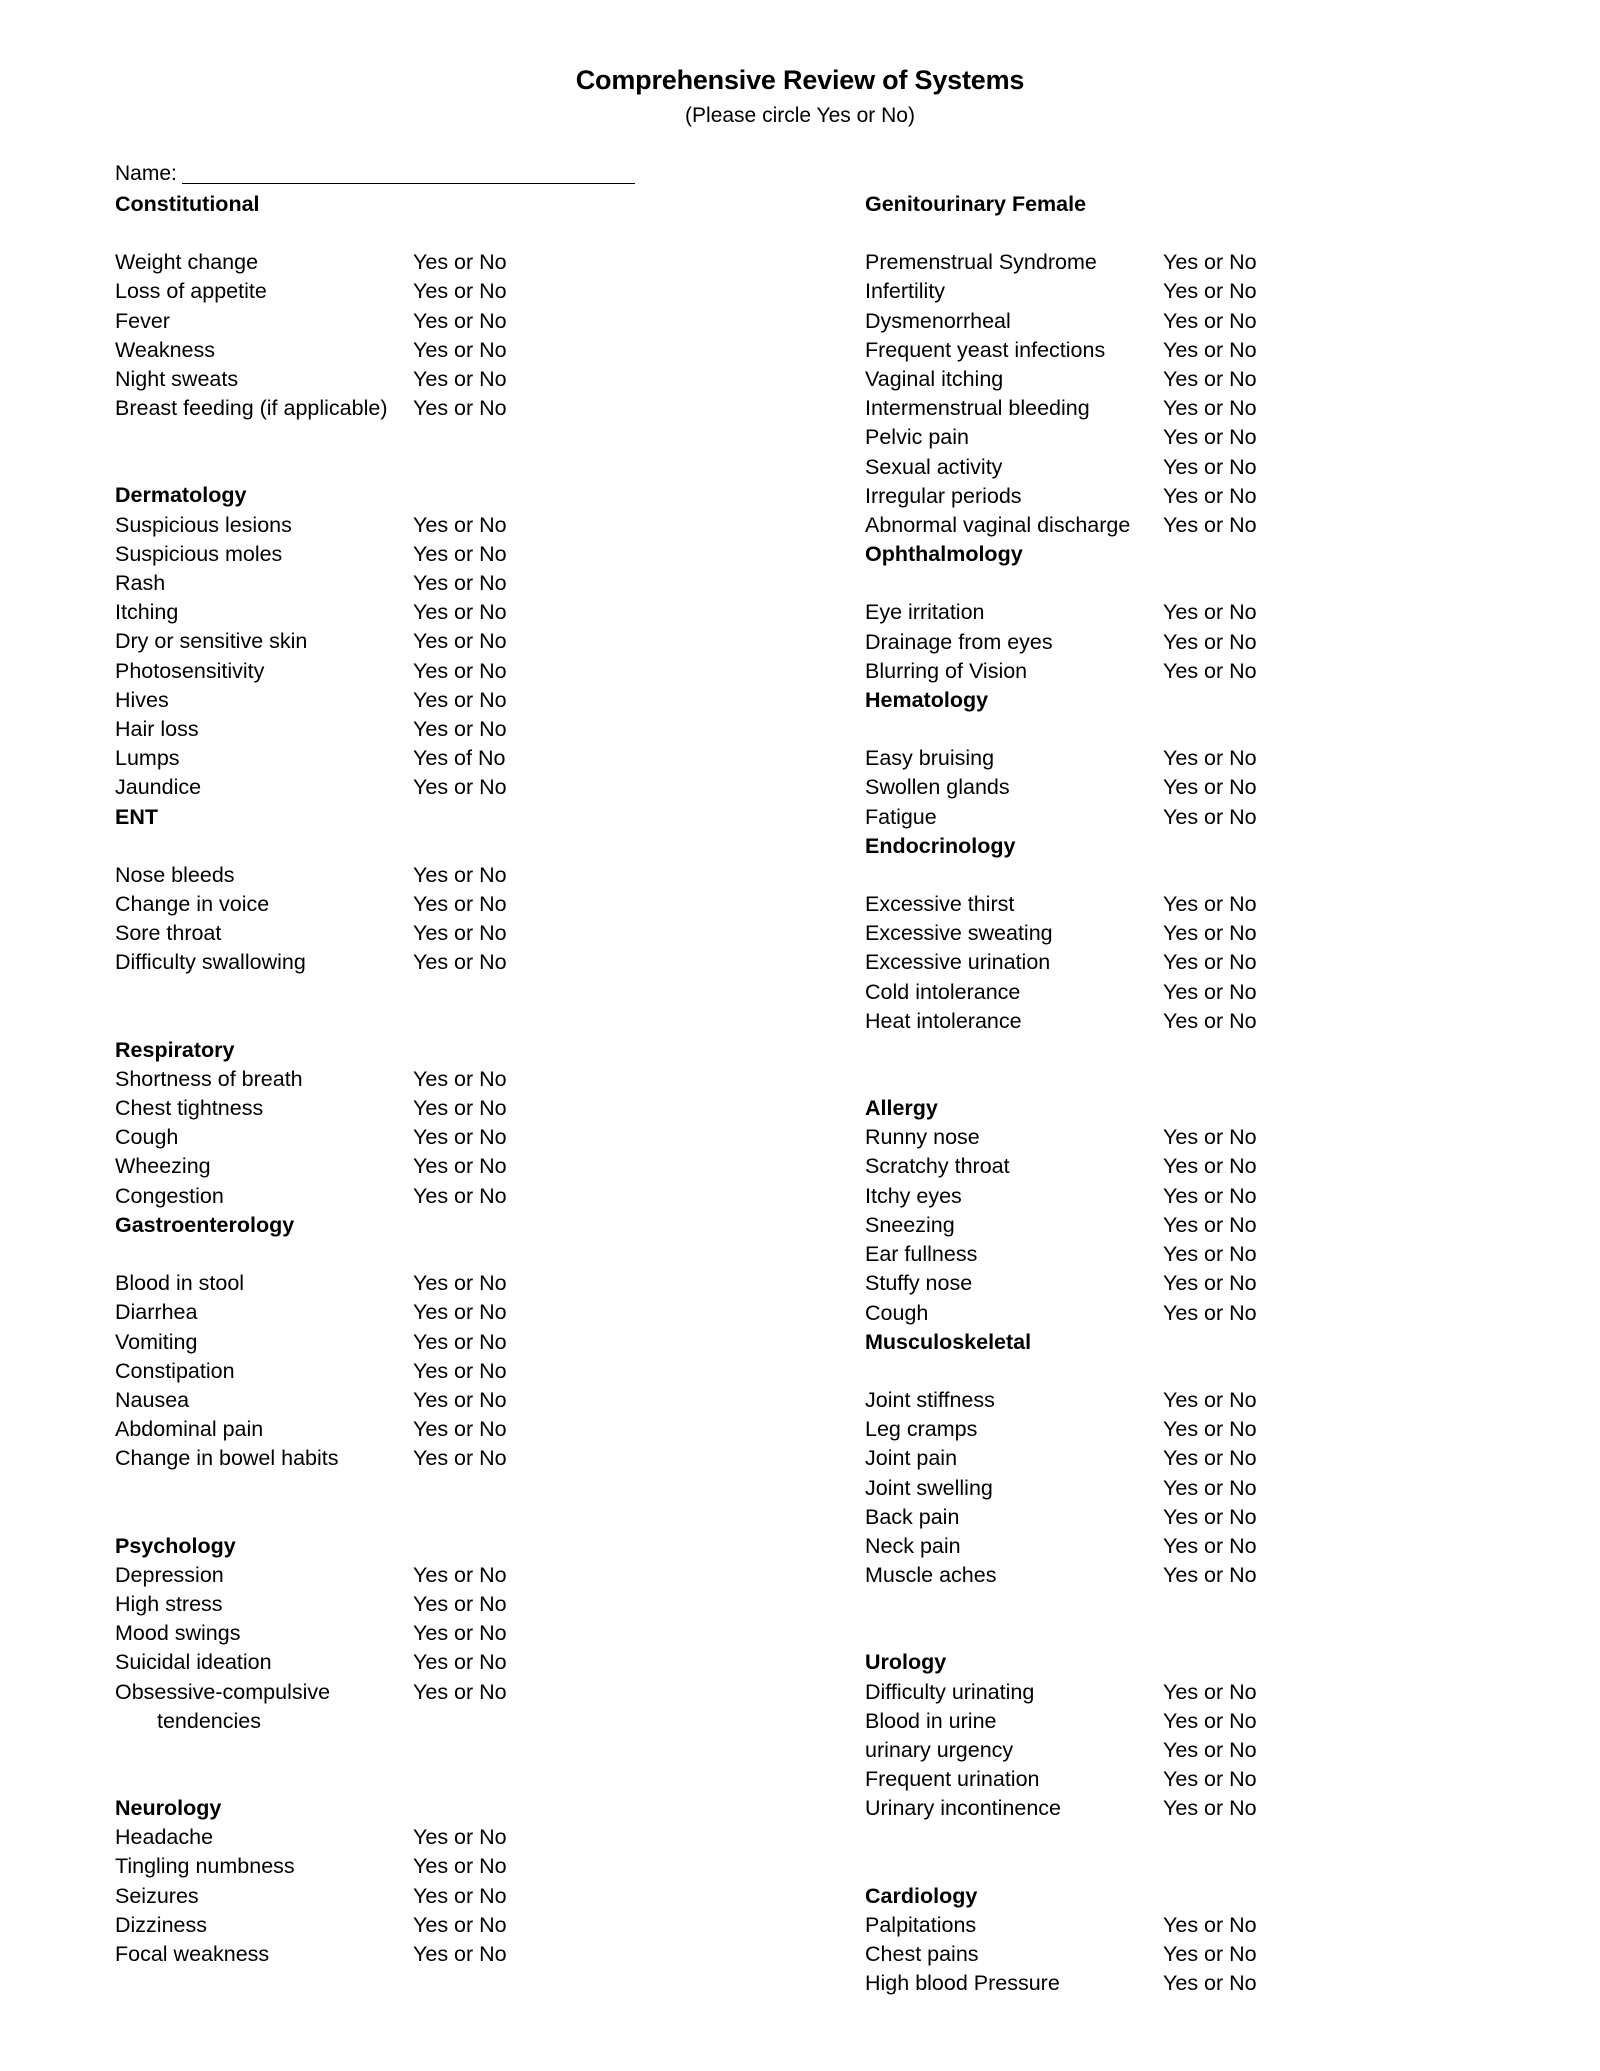 The width and height of the screenshot is (1600, 2071). Describe the element at coordinates (959, 641) in the screenshot. I see `symptom-label: Drainage from eyes` at that location.